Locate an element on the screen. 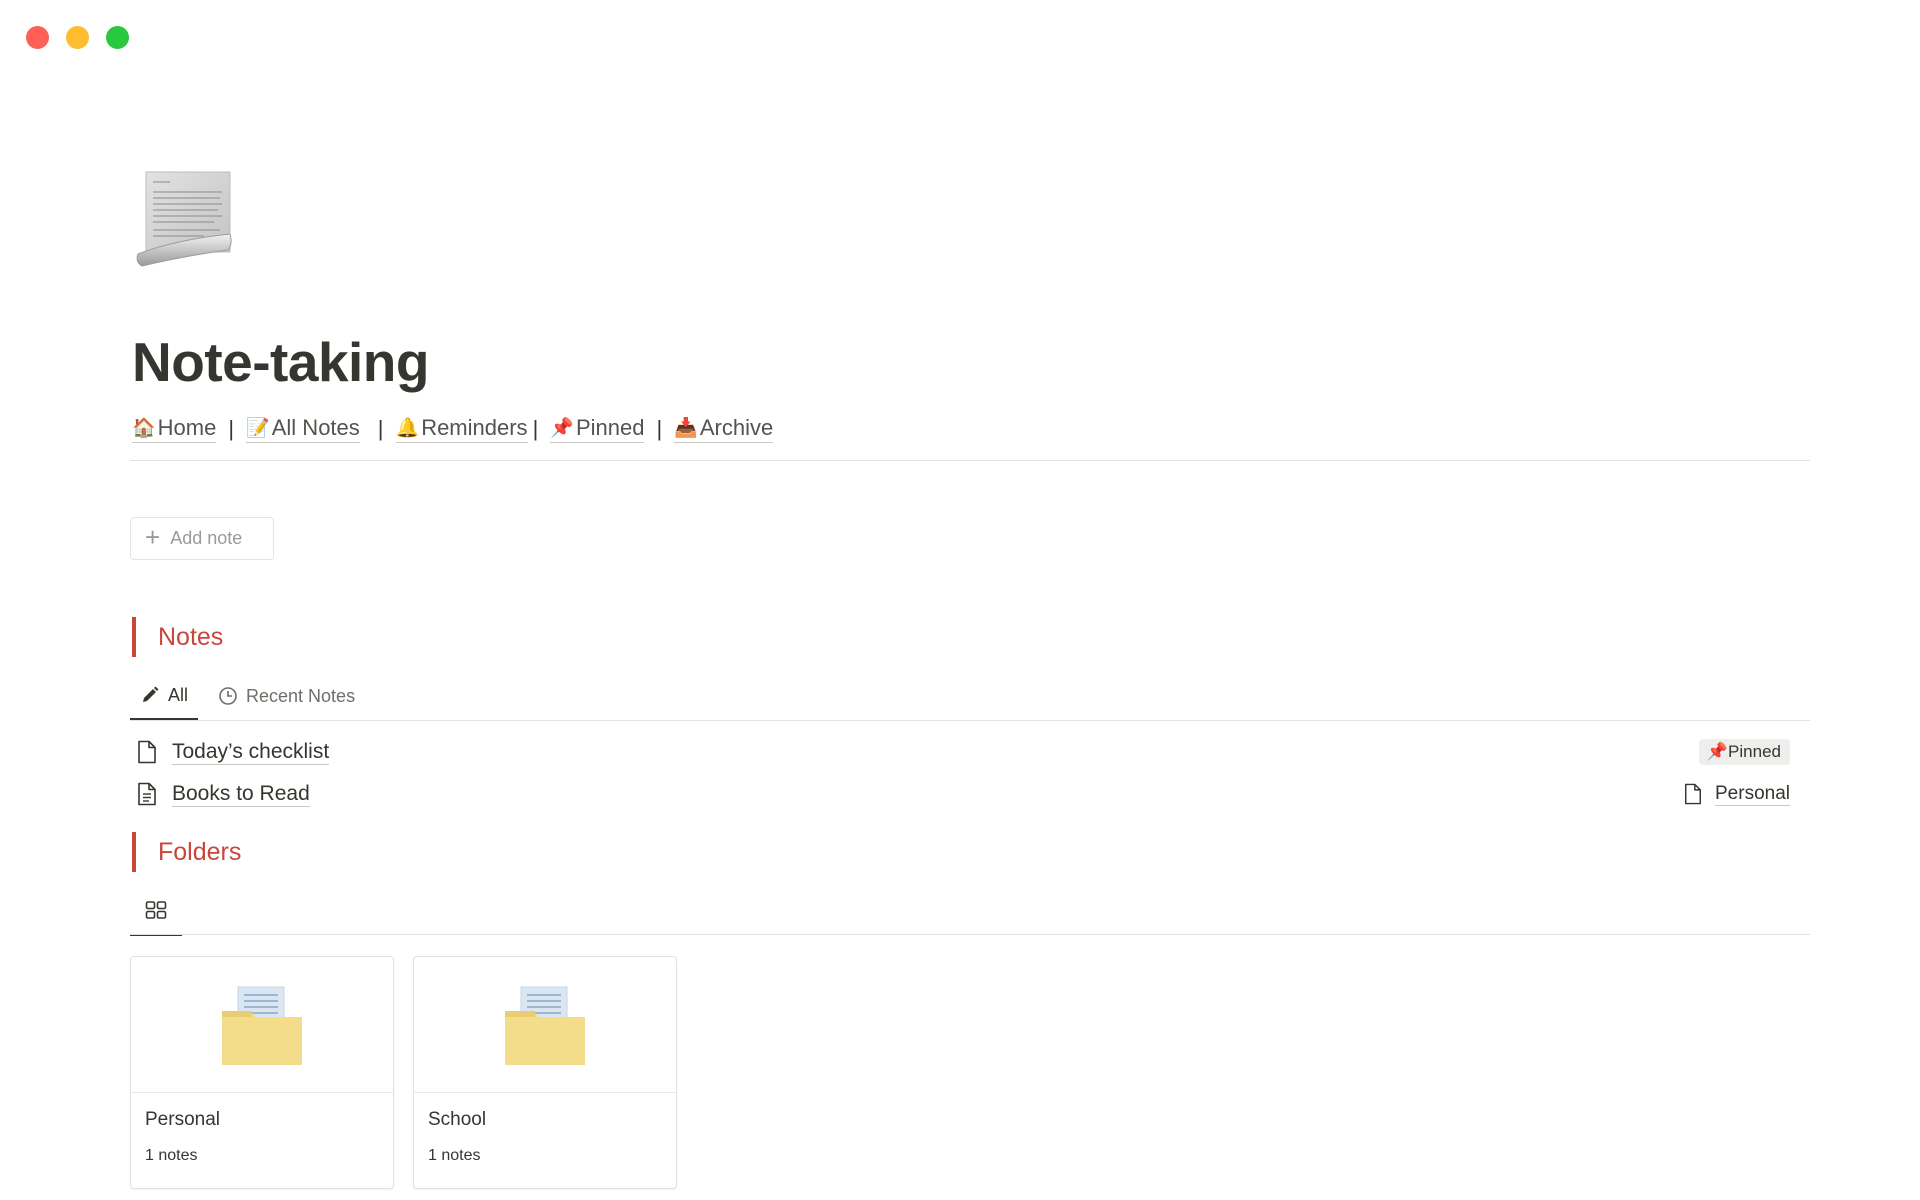  nav-link-label: Reminders is located at coordinates (474, 427).